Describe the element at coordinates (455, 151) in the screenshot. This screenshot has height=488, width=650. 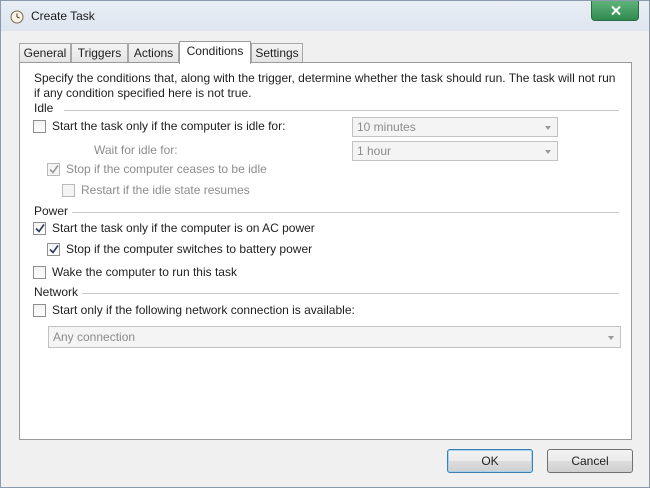
I see `wait-duration-combo: 1 hour` at that location.